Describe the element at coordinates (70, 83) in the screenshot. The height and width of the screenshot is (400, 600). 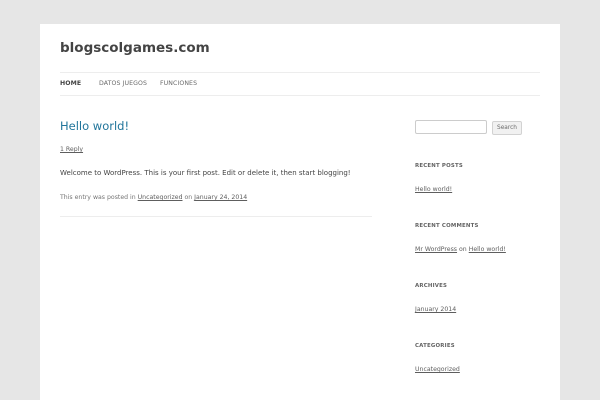
I see `nav-item-home: Home` at that location.